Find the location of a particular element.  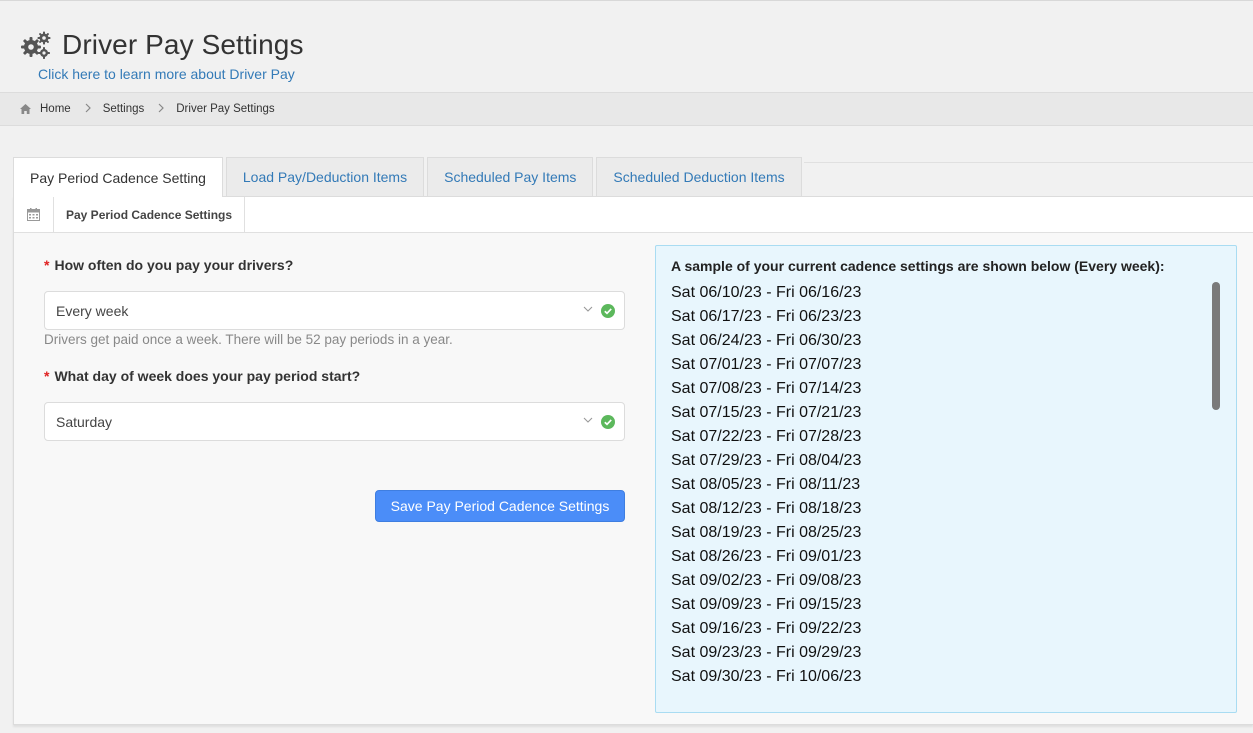

sample-period-item: Sat 09/09/23 - Fri 09/15/23 is located at coordinates (766, 604).